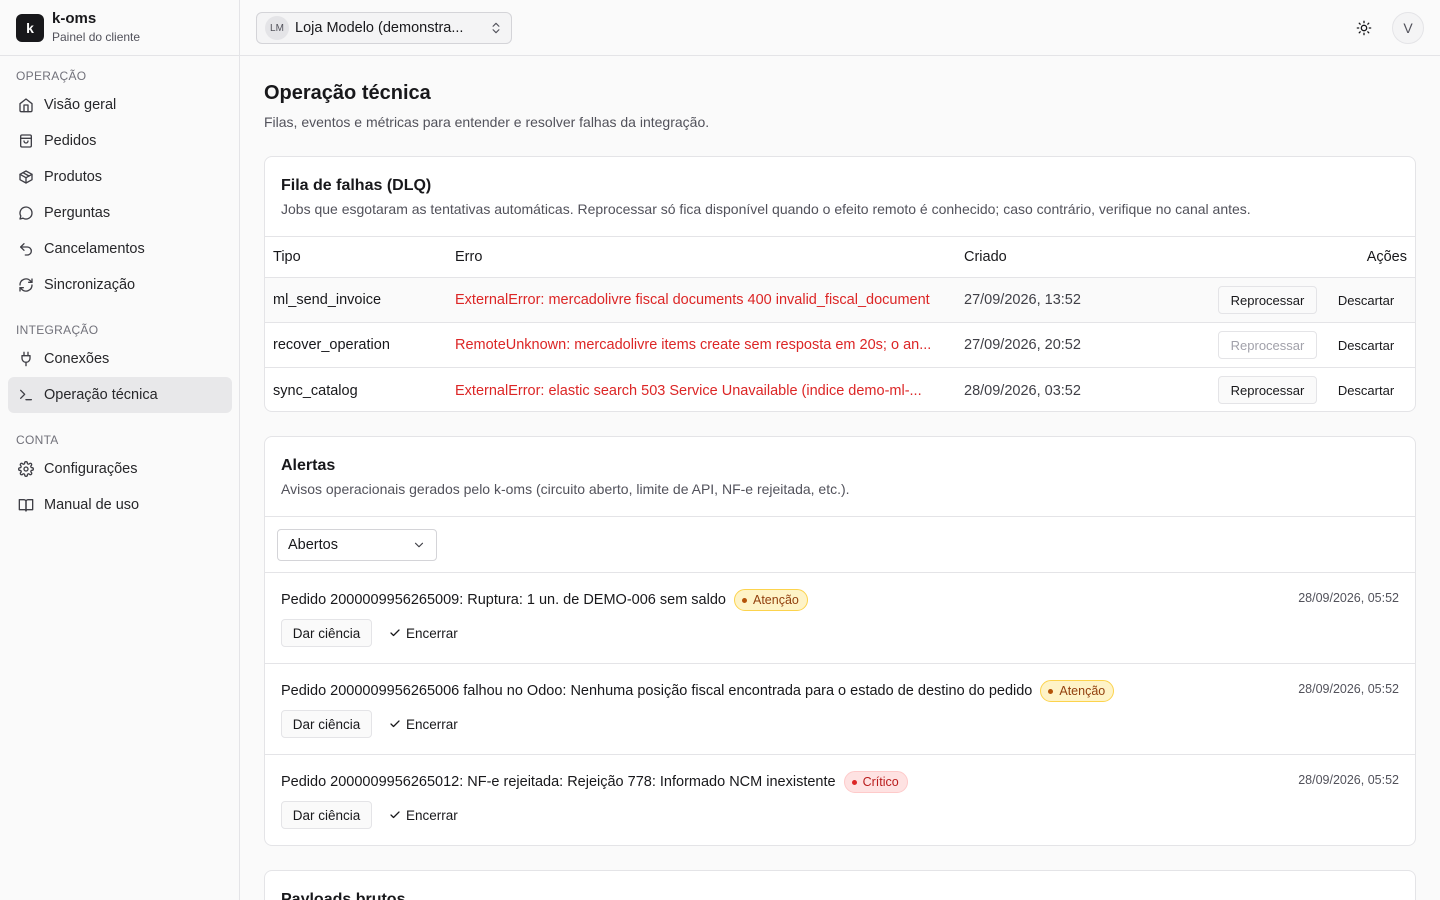 The width and height of the screenshot is (1440, 900). What do you see at coordinates (77, 359) in the screenshot?
I see `sidebar-item-label: Conexões` at bounding box center [77, 359].